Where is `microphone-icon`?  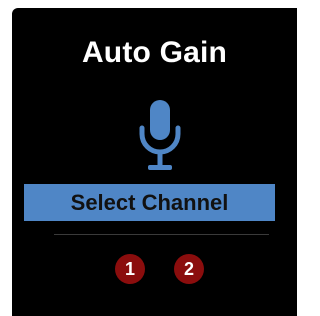 microphone-icon is located at coordinates (160, 135).